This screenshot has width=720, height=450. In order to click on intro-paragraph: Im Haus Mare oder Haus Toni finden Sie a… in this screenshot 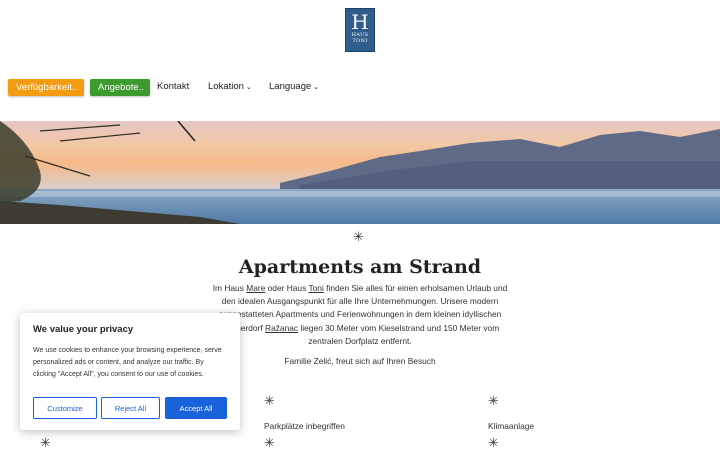, I will do `click(360, 315)`.